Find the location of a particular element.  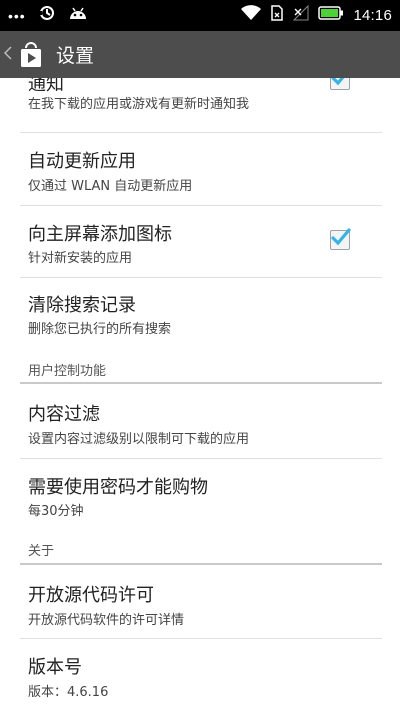

setting-title: 开放源代码许可 is located at coordinates (91, 595).